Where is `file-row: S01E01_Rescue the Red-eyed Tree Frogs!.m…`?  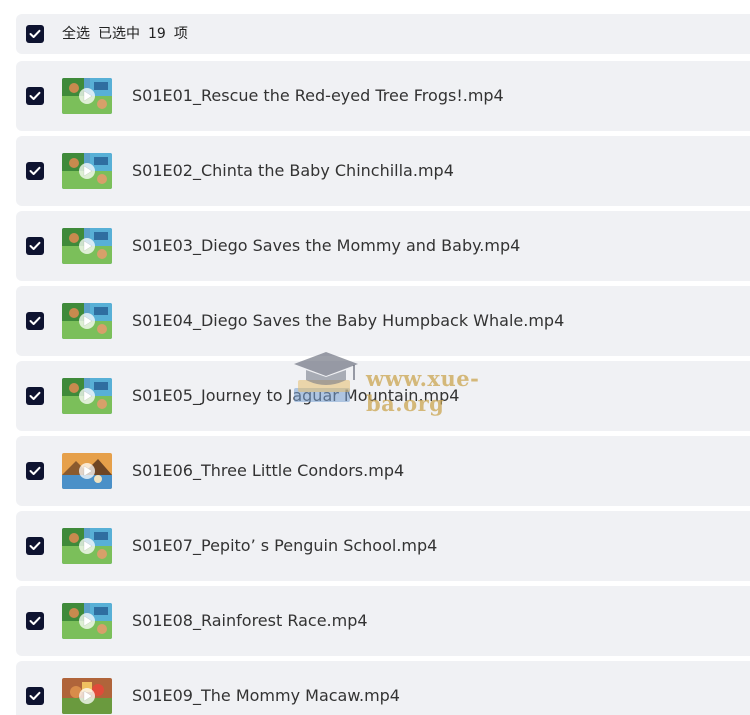 file-row: S01E01_Rescue the Red-eyed Tree Frogs!.m… is located at coordinates (383, 96).